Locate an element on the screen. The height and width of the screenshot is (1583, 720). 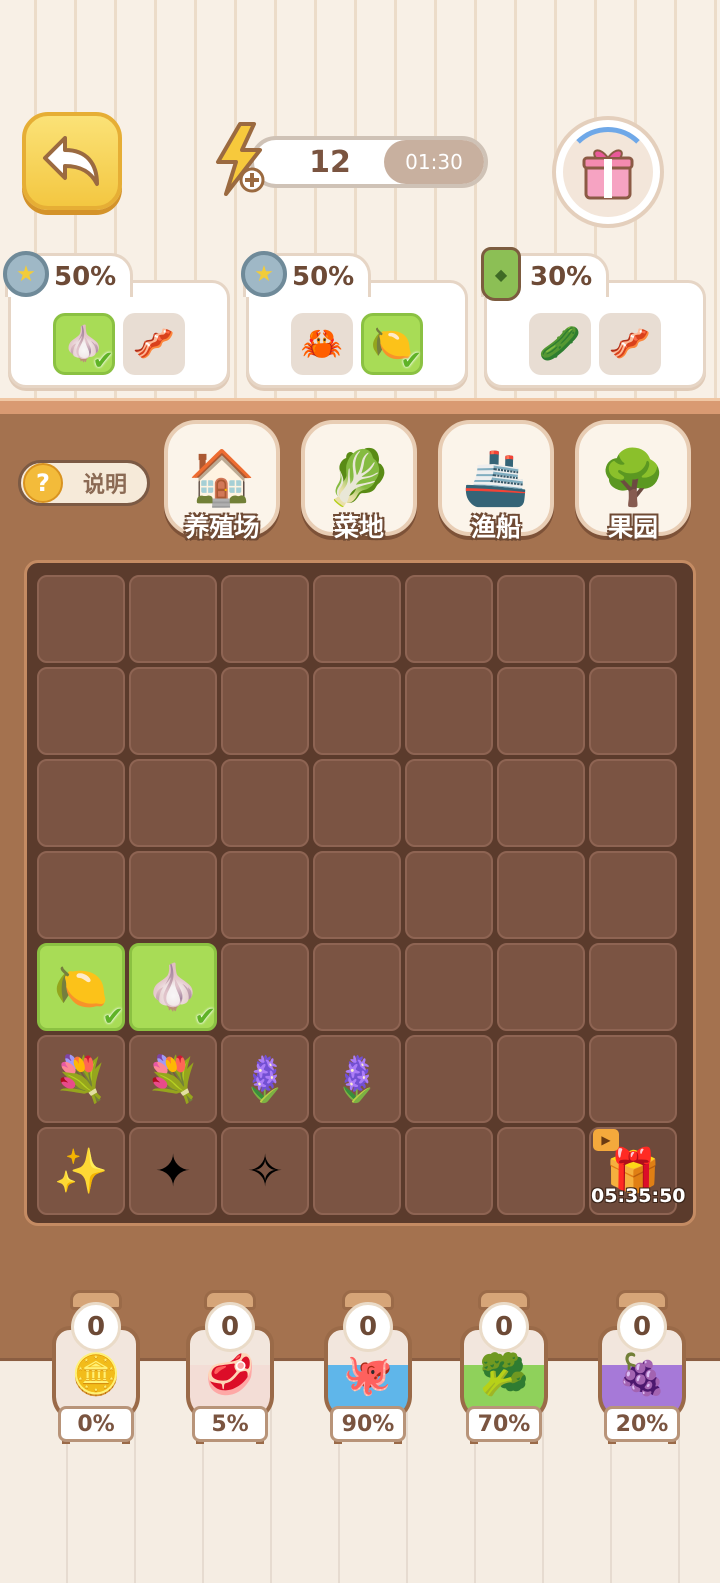
order-card: 50% ★ 🧄 ✔ 🥓 is located at coordinates (116, 319).